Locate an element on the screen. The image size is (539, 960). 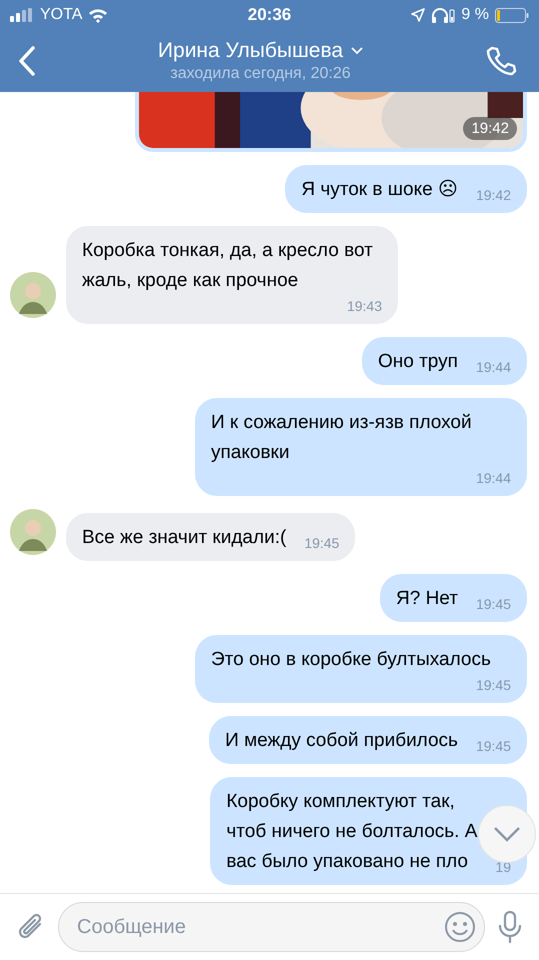
message-bubble: Коробку комплектуют так, чтоб ничего не болталось. А вас было упаковано не пло 19 is located at coordinates (368, 831).